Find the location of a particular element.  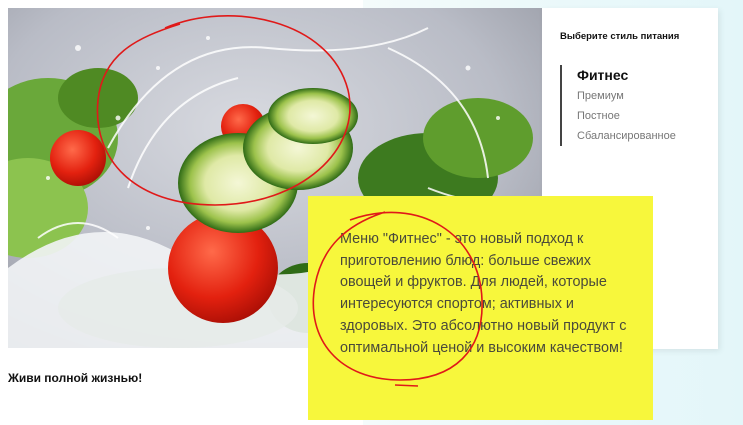

diet-style-fitness: Фитнес is located at coordinates (626, 75).